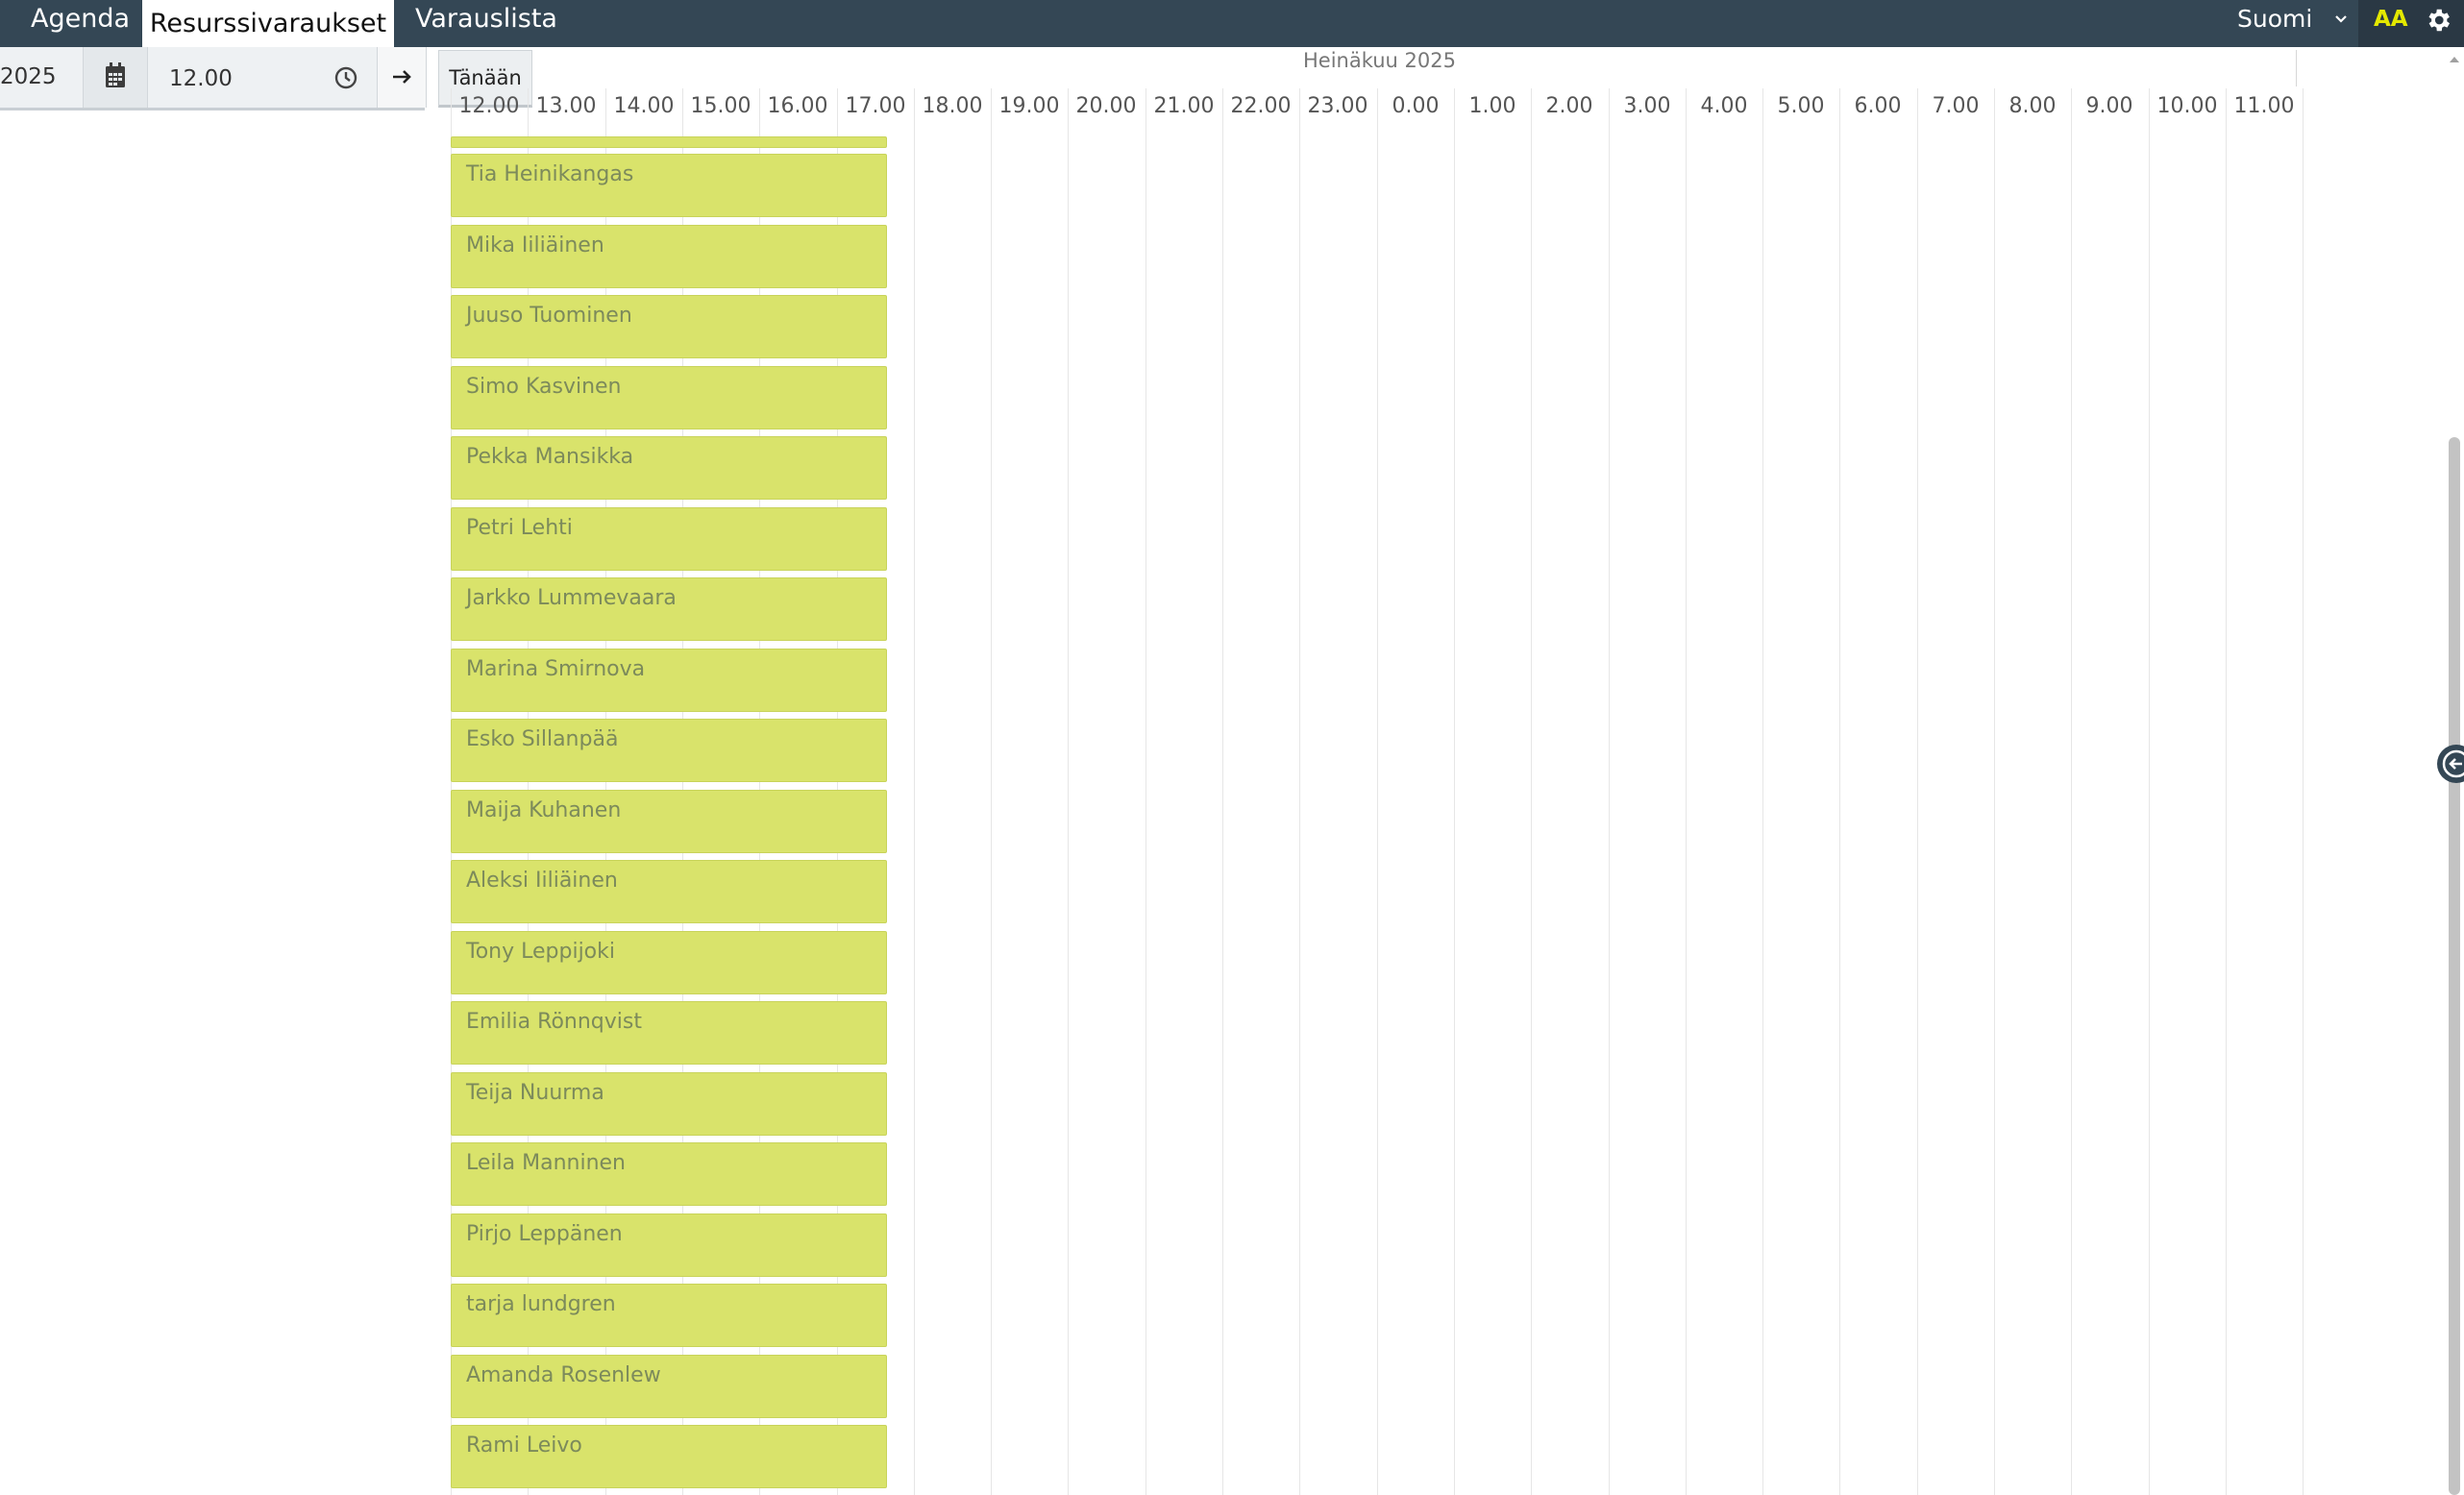 The image size is (2464, 1495). Describe the element at coordinates (2454, 966) in the screenshot. I see `scrollbar-thumb` at that location.